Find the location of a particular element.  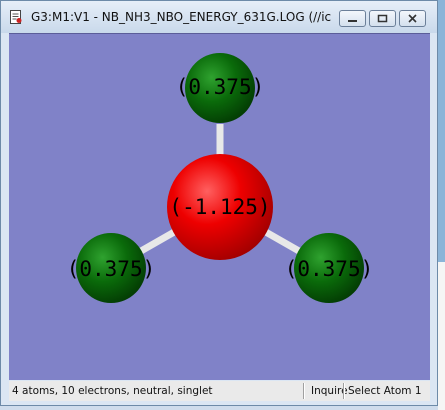

molecule-info-text: 4 atoms, 10 electrons, neutral, singlet is located at coordinates (112, 391).